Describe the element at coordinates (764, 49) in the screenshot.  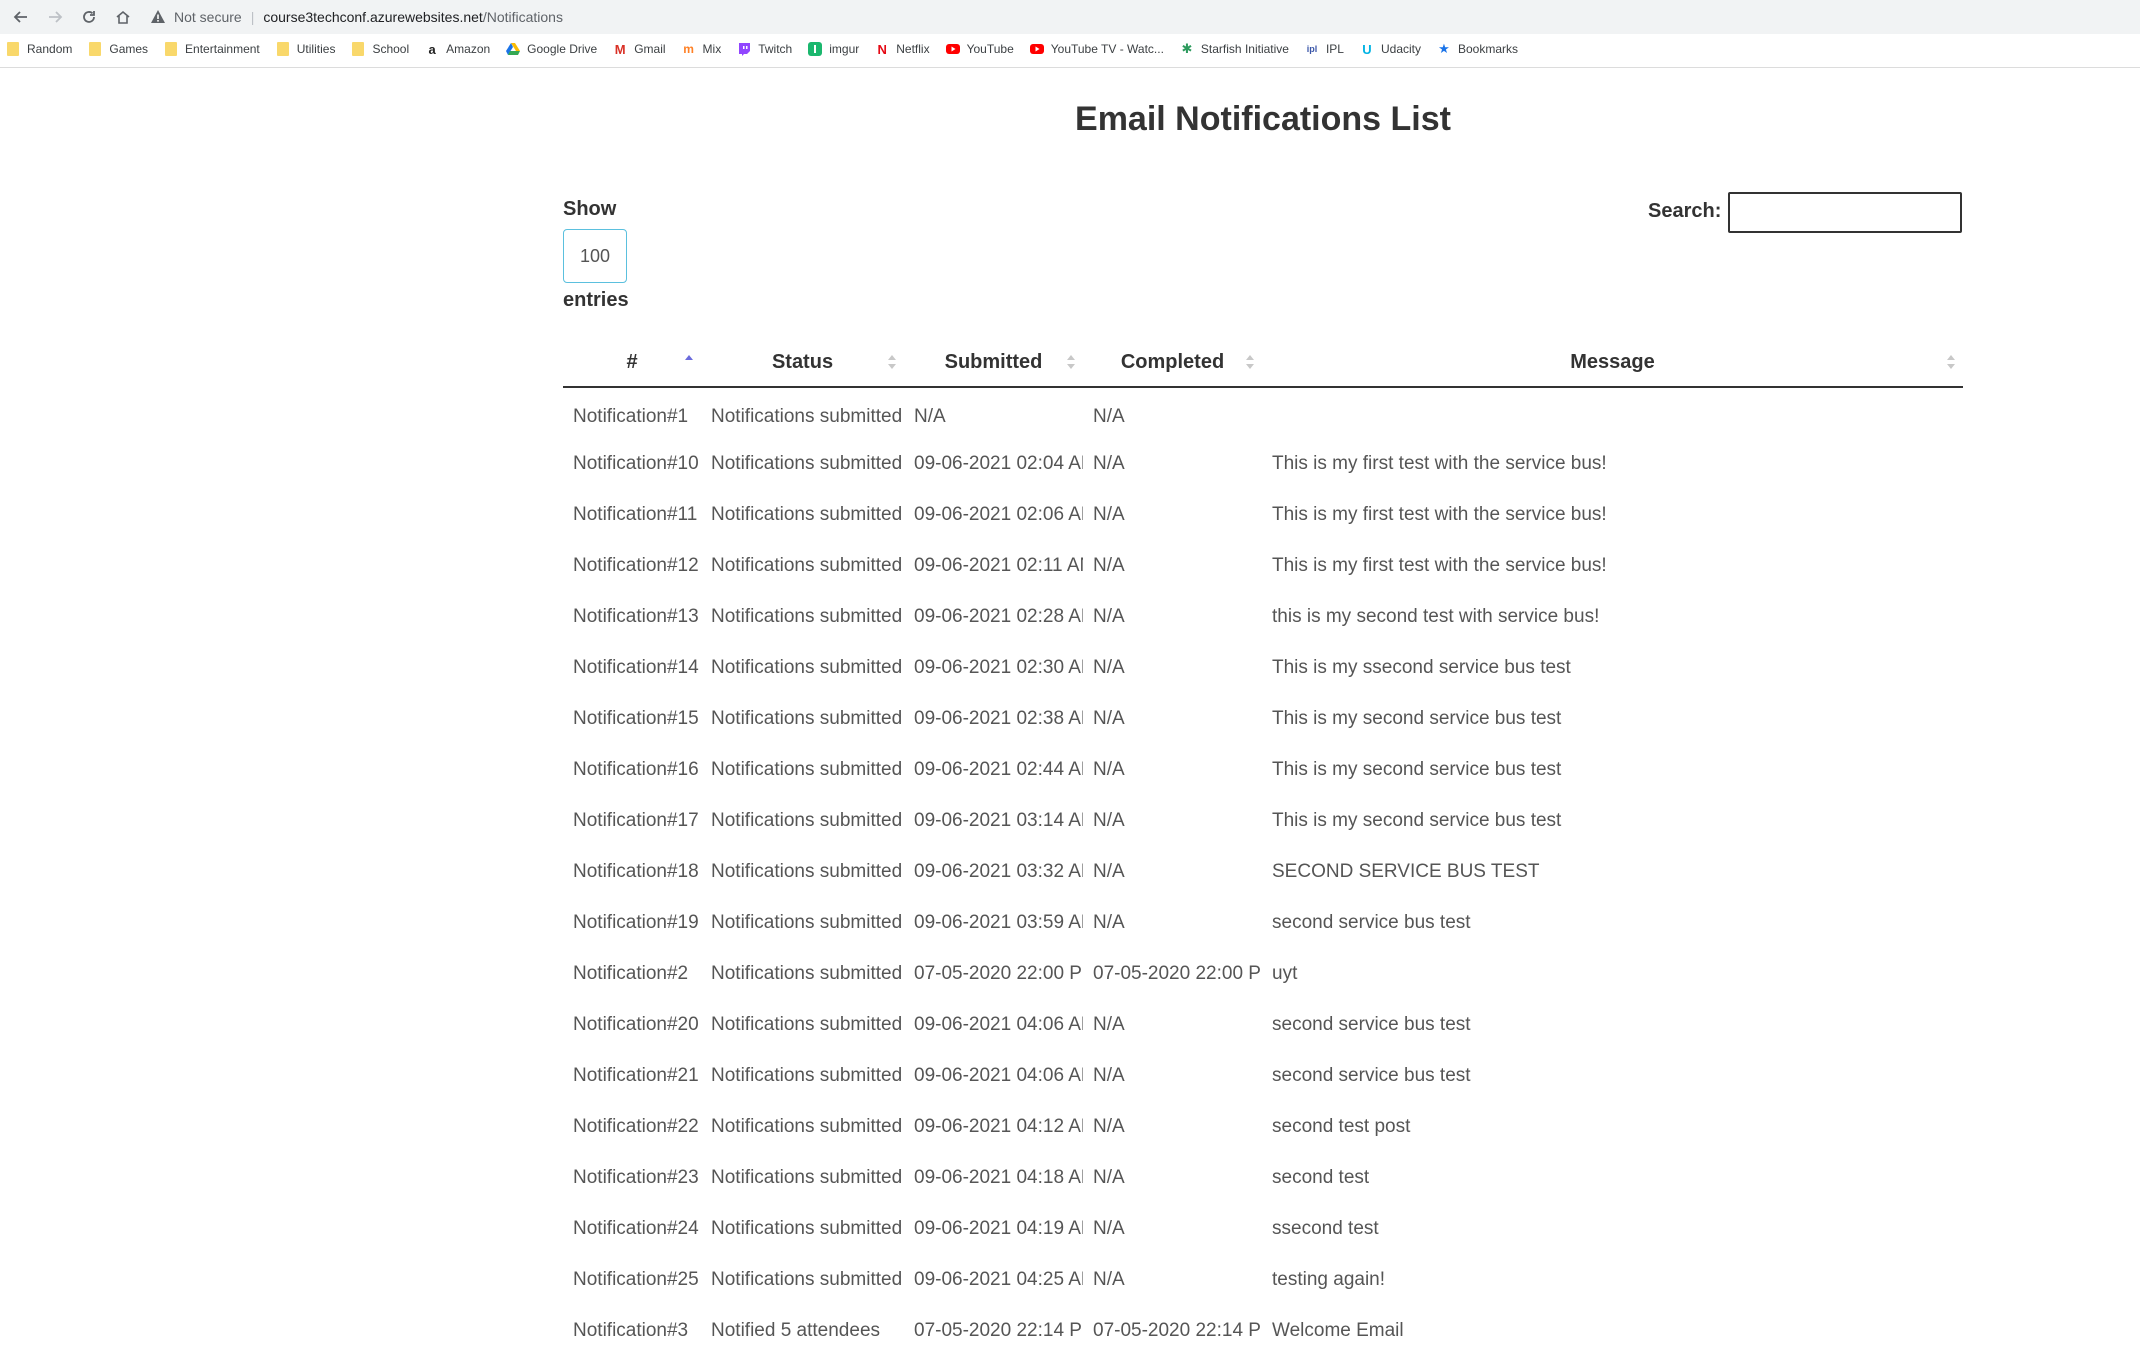
I see `bookmark-twitch: Twitch` at that location.